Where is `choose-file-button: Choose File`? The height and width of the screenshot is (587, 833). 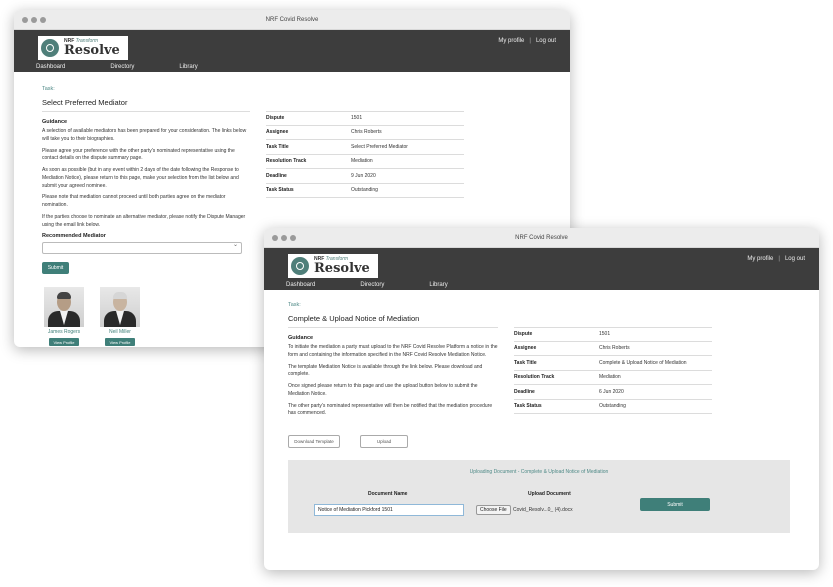 choose-file-button: Choose File is located at coordinates (493, 510).